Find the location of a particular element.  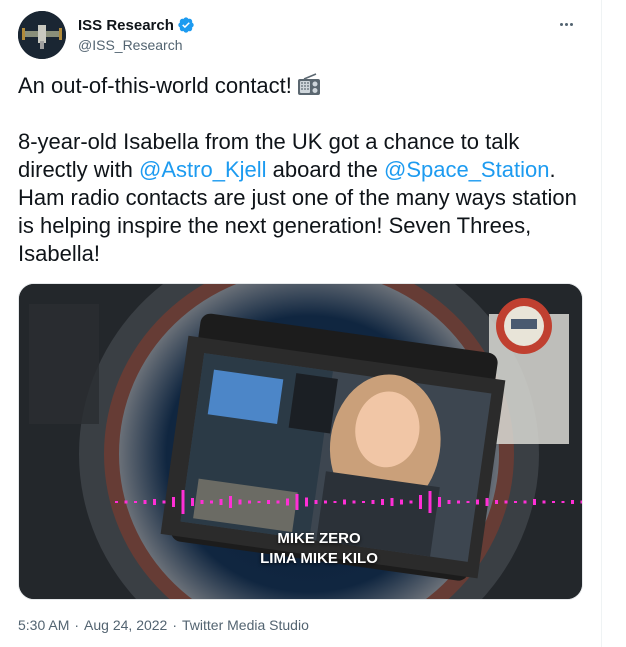

space-station-icon is located at coordinates (42, 35).